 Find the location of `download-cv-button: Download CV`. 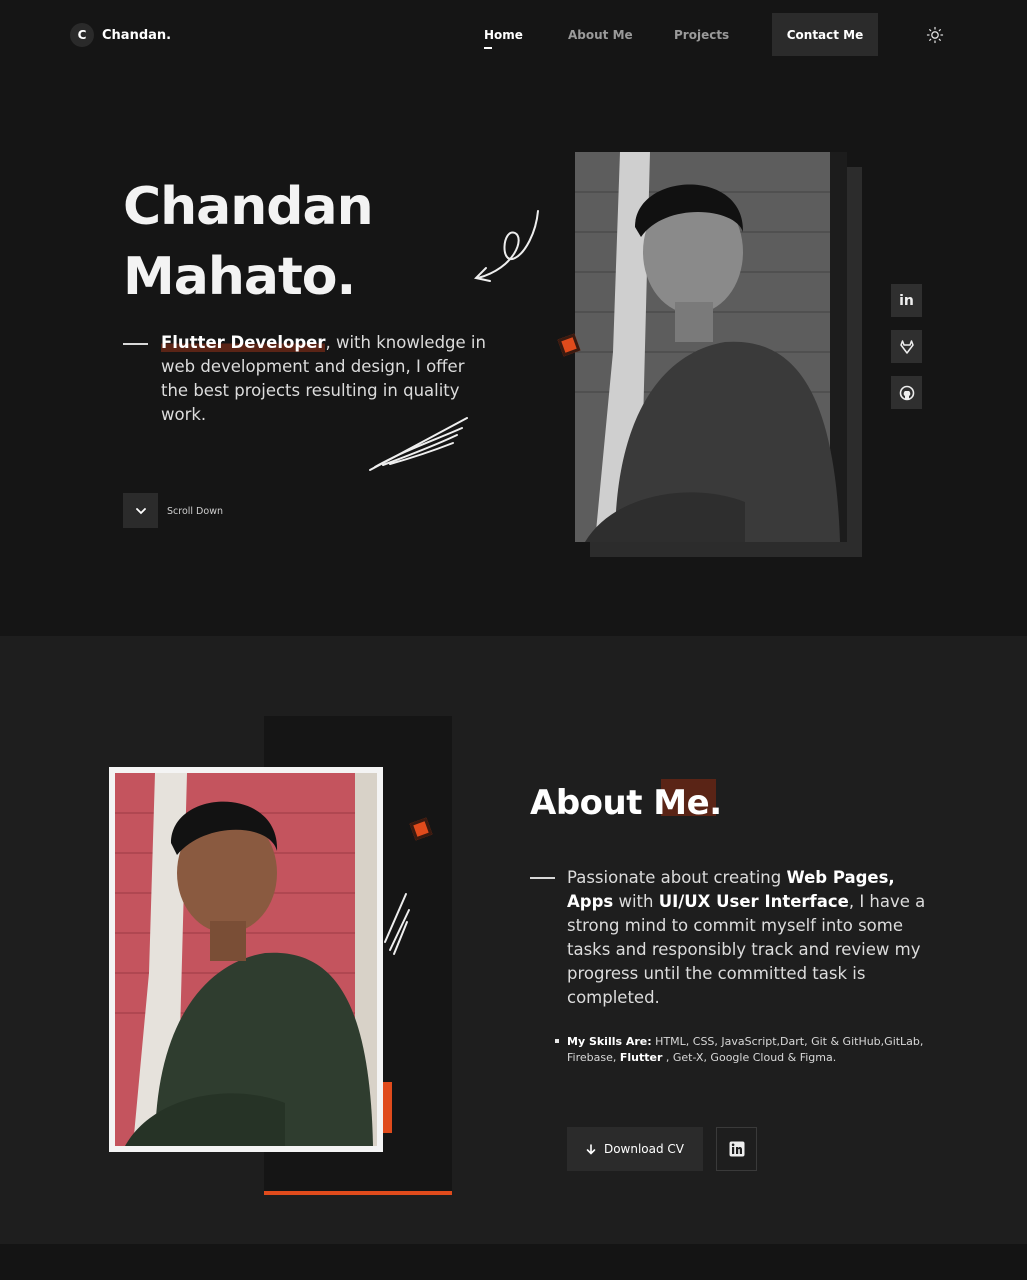

download-cv-button: Download CV is located at coordinates (635, 1149).